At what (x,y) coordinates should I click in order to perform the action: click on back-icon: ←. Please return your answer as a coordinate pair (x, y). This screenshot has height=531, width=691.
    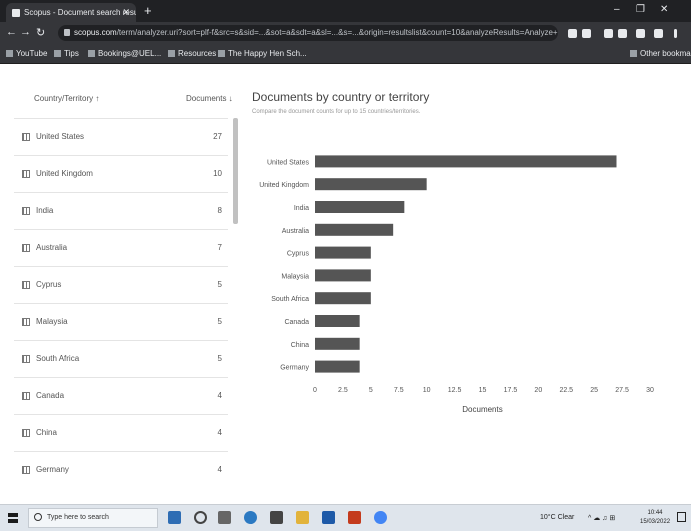
    Looking at the image, I should click on (11, 32).